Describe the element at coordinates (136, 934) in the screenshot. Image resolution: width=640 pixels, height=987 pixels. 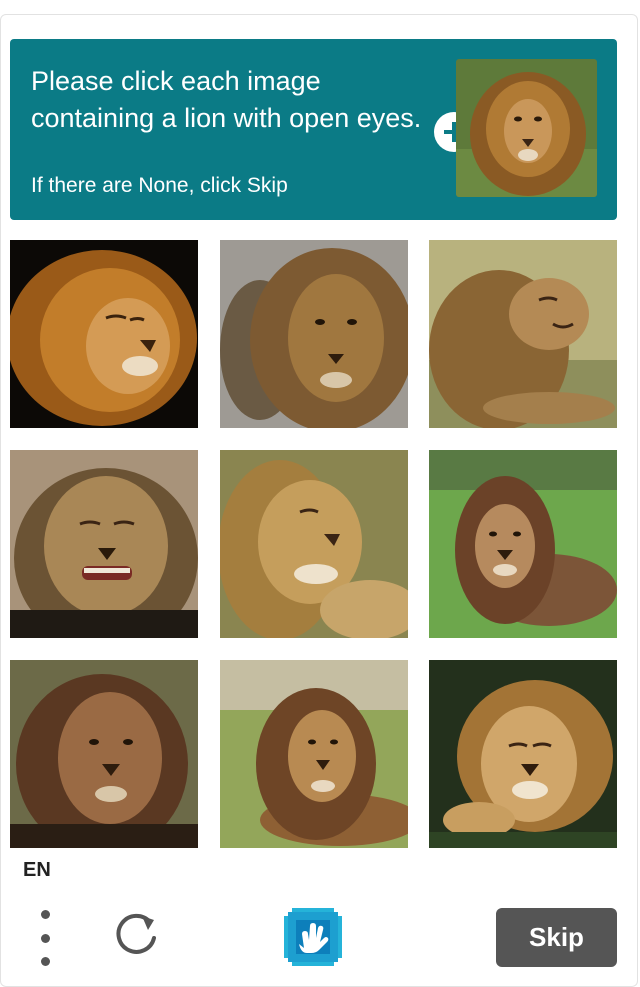
I see `refresh-icon` at that location.